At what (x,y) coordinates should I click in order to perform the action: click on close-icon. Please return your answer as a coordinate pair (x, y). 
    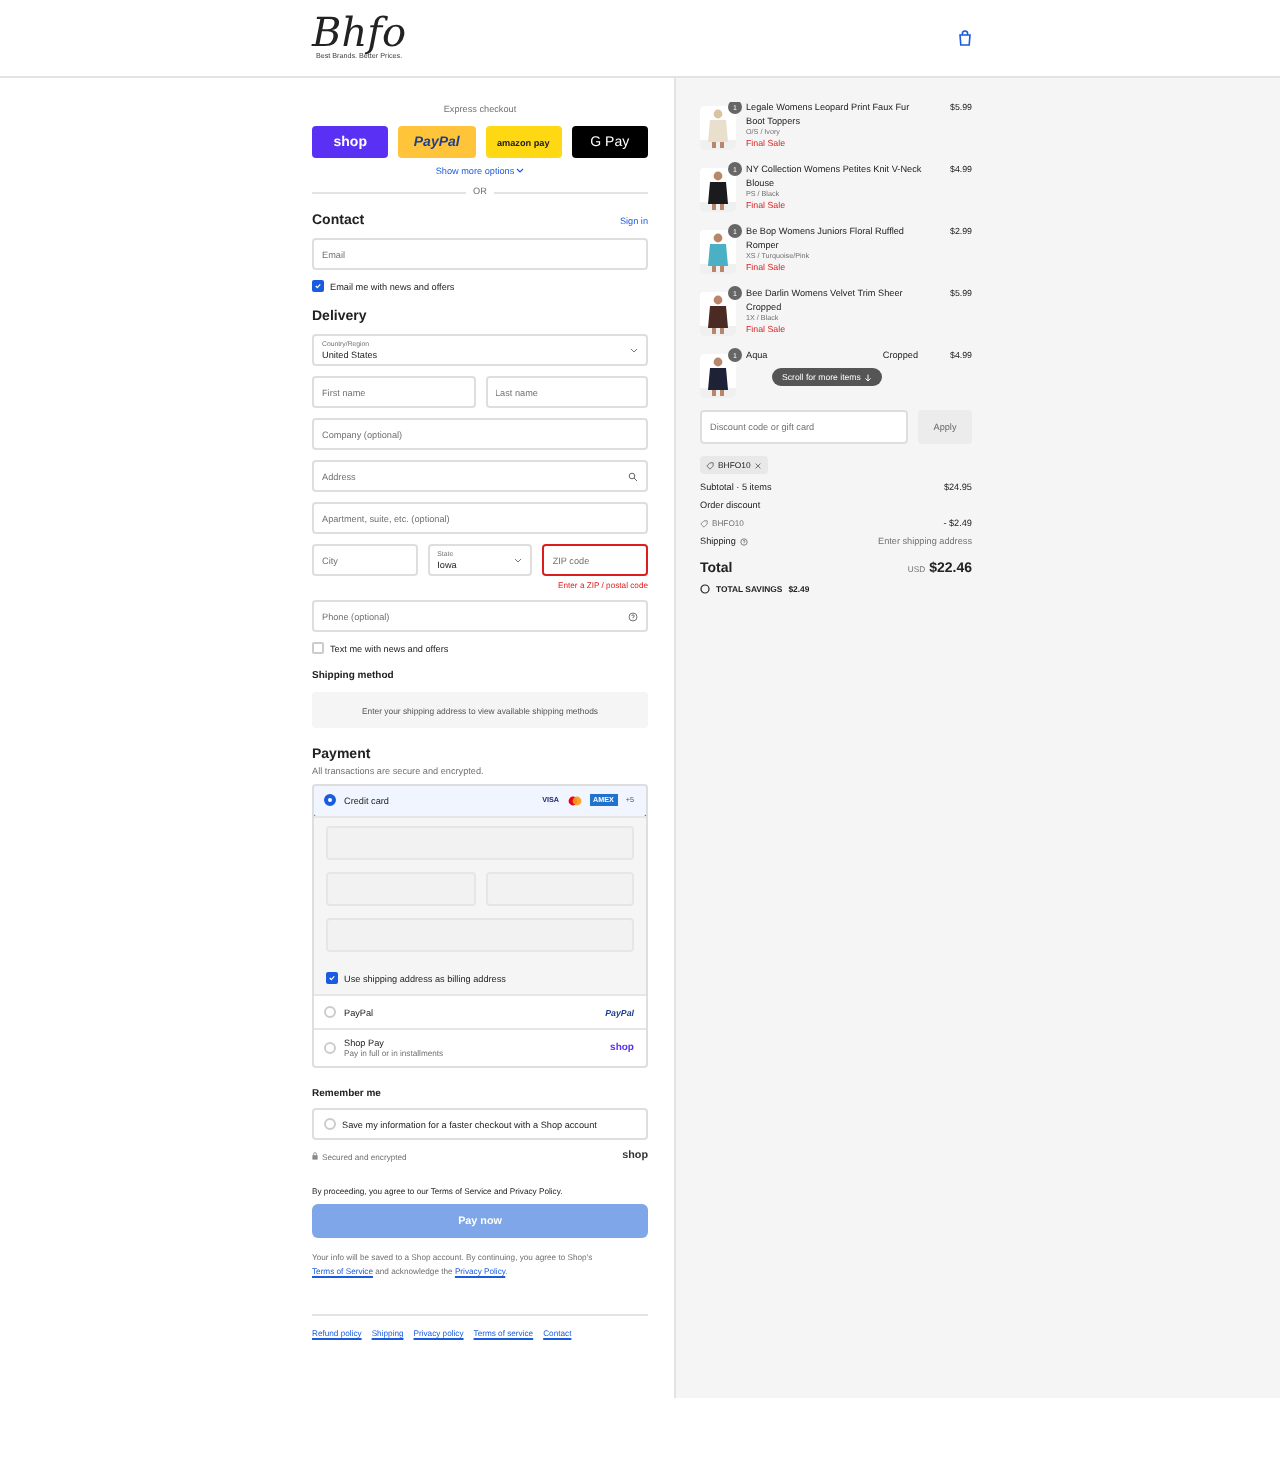
    Looking at the image, I should click on (758, 465).